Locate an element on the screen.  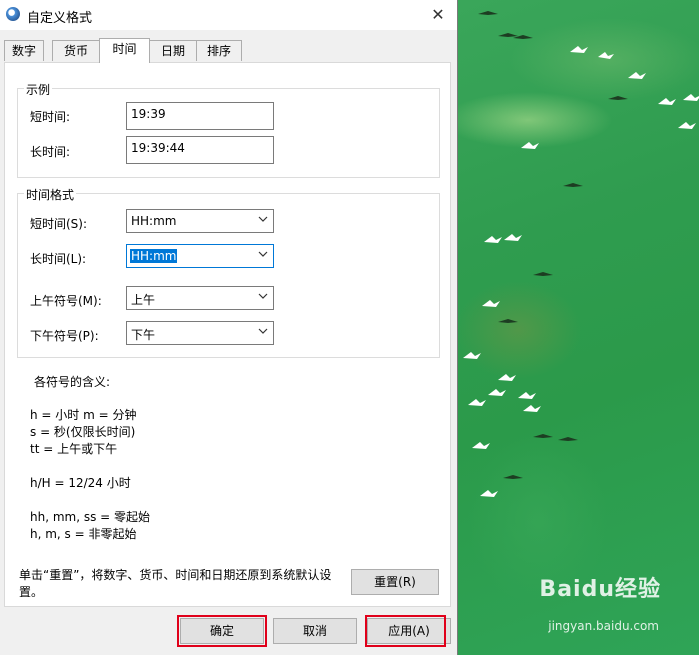
legend-line: tt = 上午或下午 is located at coordinates (74, 449).